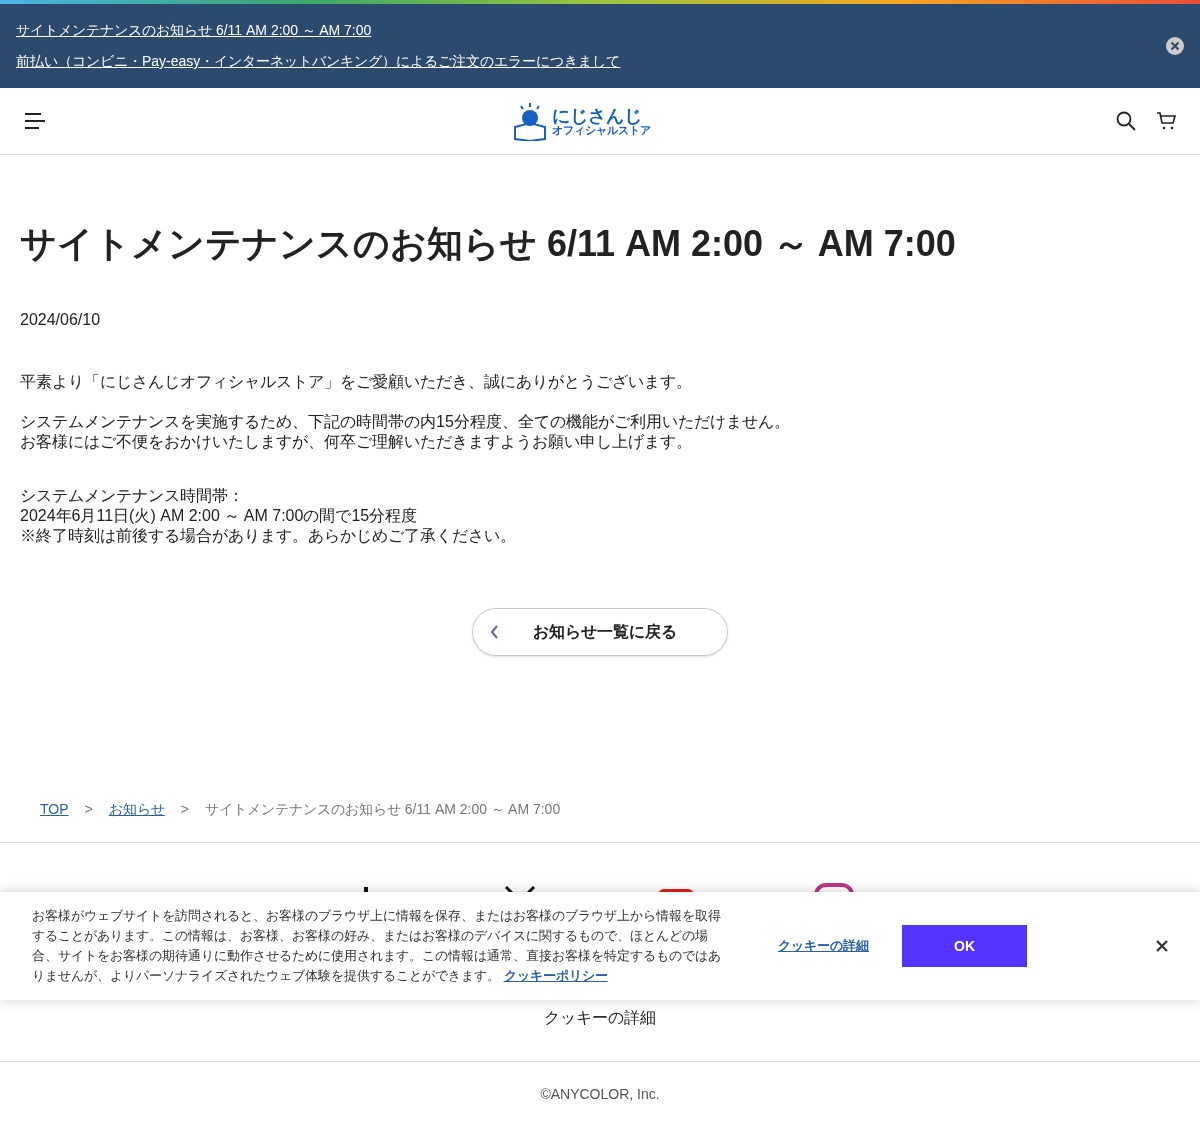 This screenshot has height=1129, width=1200. I want to click on chevron-left-icon, so click(494, 632).